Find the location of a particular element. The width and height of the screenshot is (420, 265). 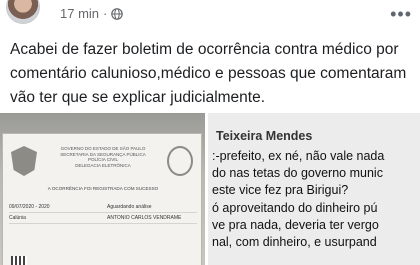

comment-line: ó aproveitando do dinheiro pú is located at coordinates (295, 207).